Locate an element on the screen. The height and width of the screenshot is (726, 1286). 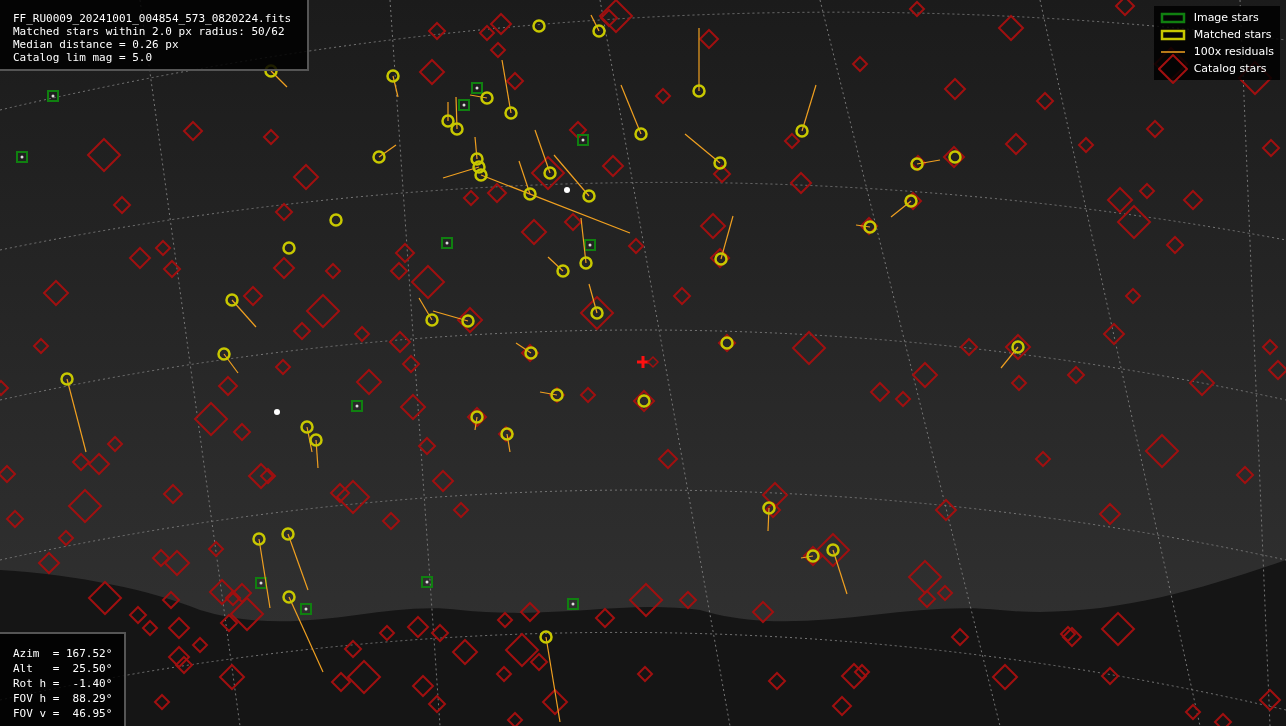
legend-diamond-icon is located at coordinates (1172, 68).